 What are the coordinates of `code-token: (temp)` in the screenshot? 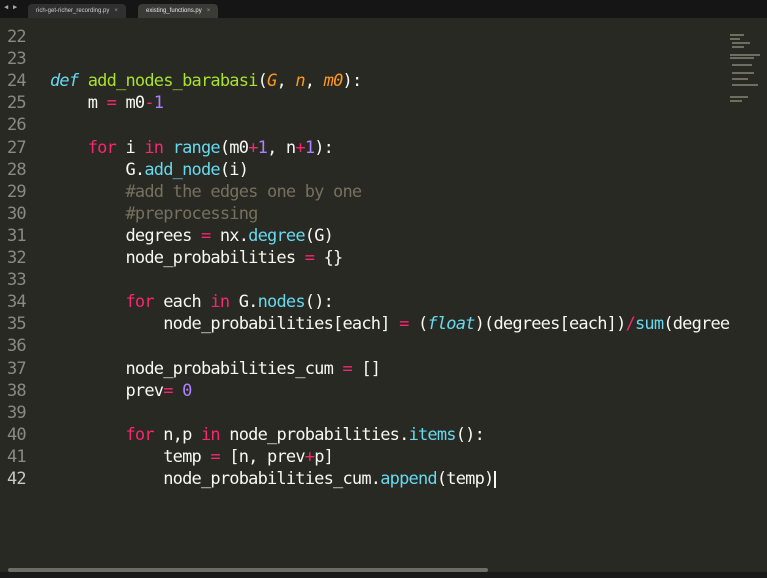 It's located at (465, 479).